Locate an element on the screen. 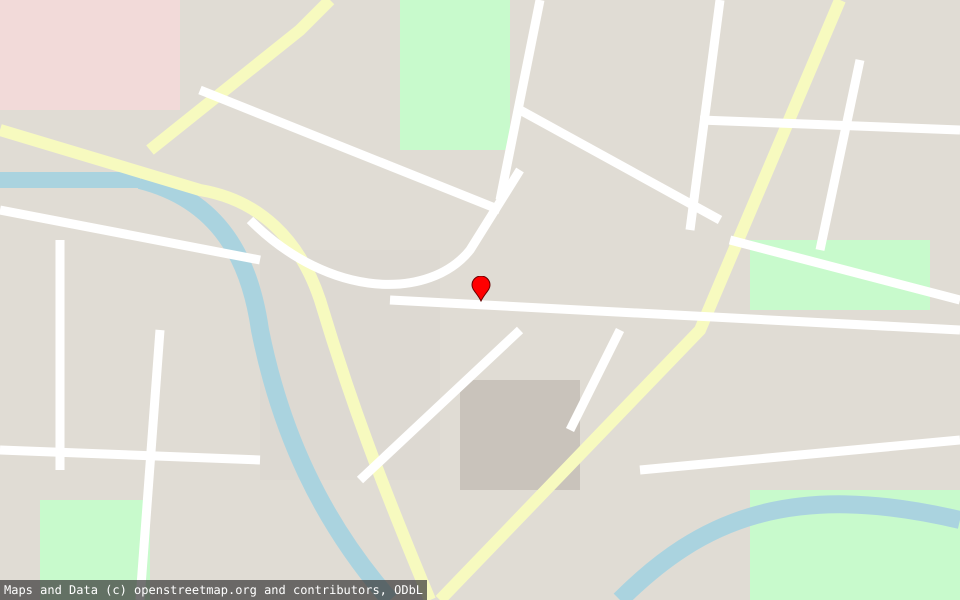 Image resolution: width=960 pixels, height=600 pixels. map-attribution: Maps and Data (c) openstreetmap.org and contributors, ODbL is located at coordinates (214, 590).